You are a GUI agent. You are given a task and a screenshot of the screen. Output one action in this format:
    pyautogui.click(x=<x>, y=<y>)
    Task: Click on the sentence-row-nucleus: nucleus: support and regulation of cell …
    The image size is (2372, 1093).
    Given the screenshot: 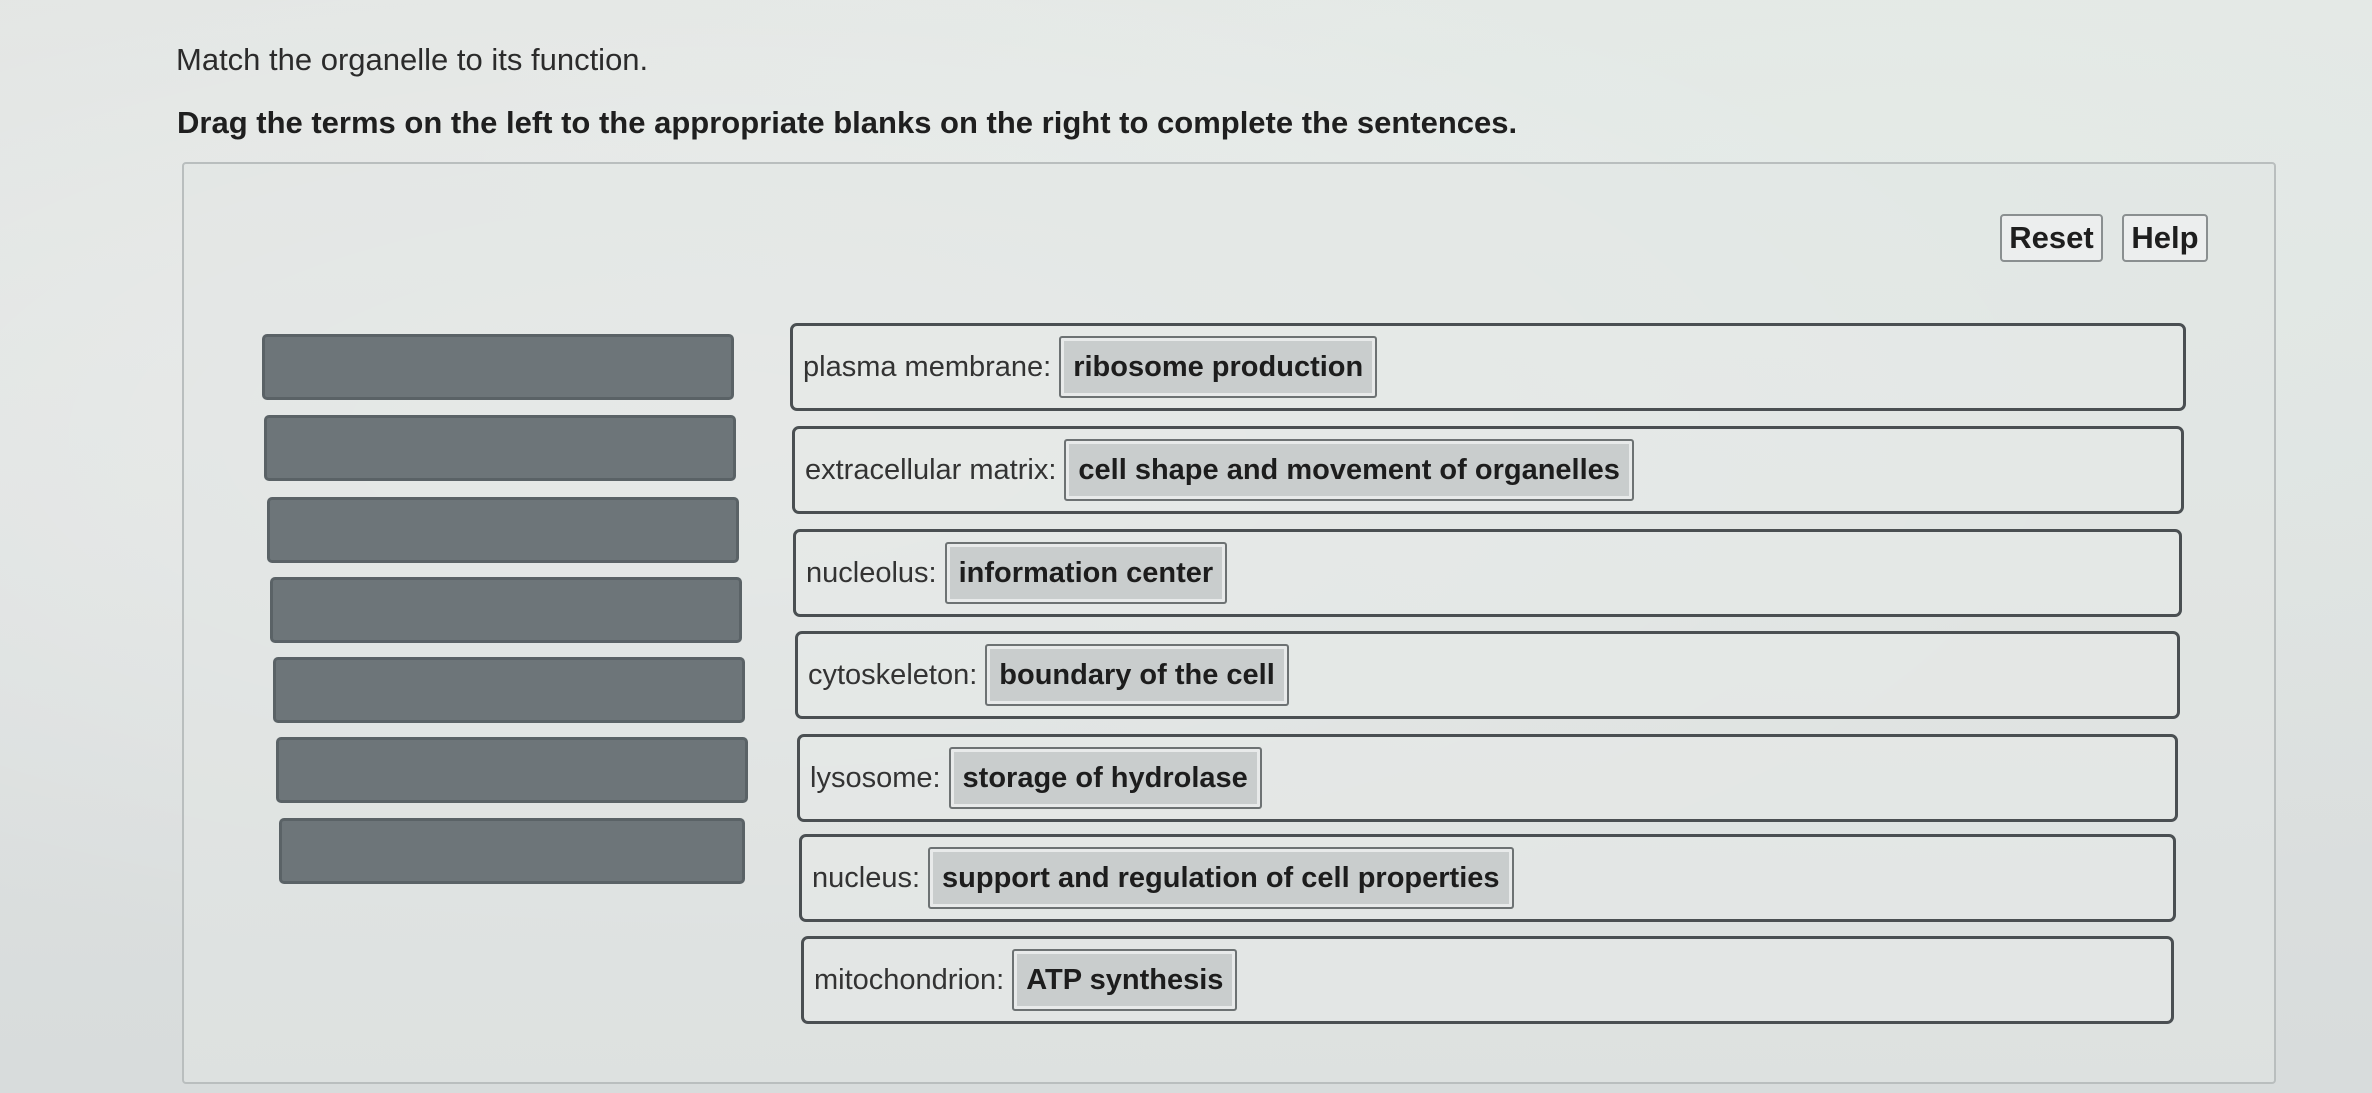 What is the action you would take?
    pyautogui.click(x=1487, y=878)
    